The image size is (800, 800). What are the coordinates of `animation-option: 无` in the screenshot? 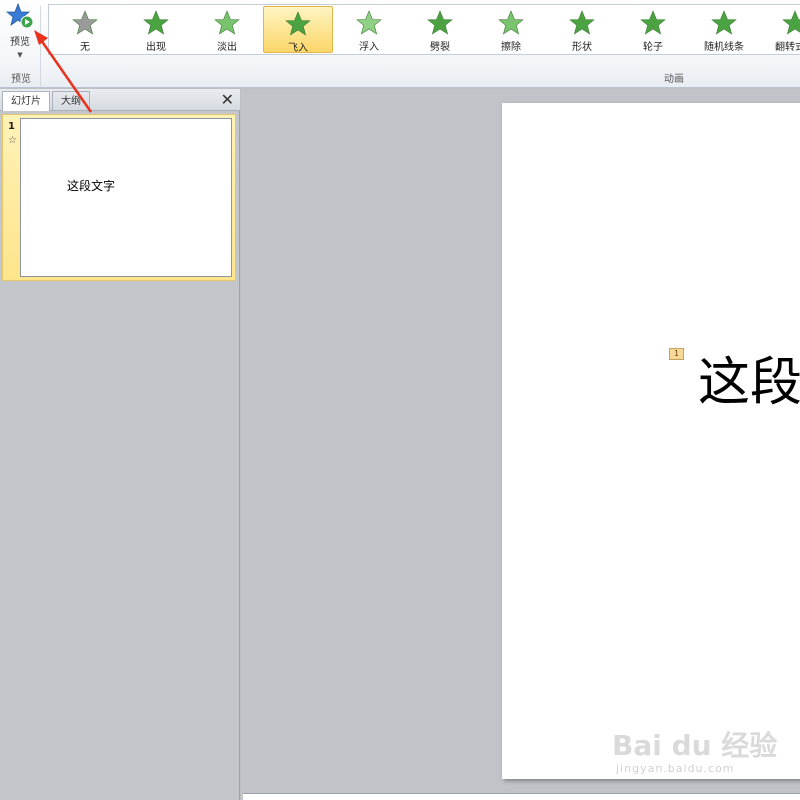 It's located at (85, 29).